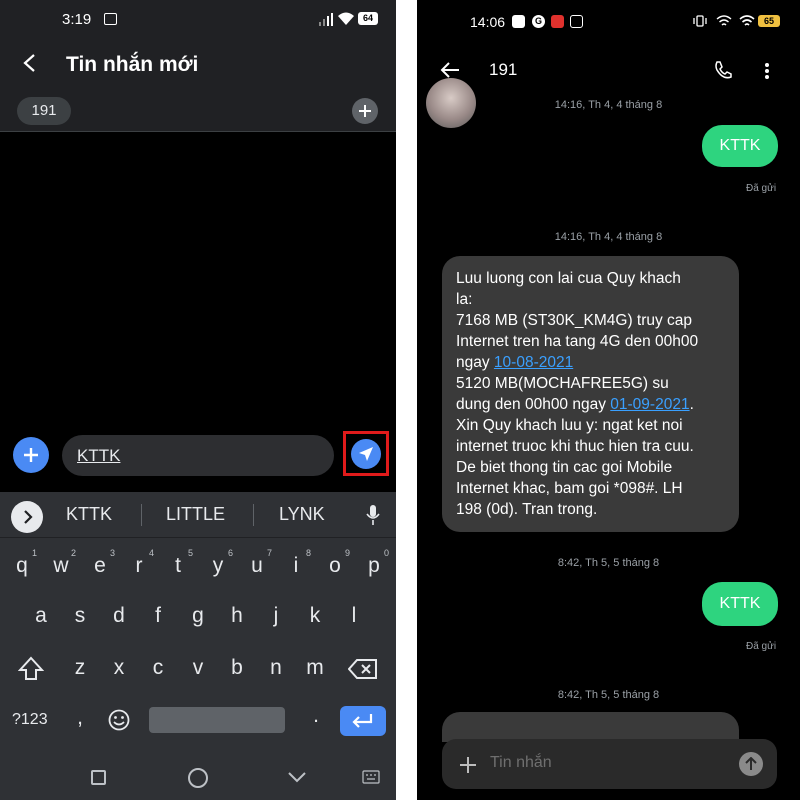 The image size is (800, 800). I want to click on phone-icon, so click(723, 70).